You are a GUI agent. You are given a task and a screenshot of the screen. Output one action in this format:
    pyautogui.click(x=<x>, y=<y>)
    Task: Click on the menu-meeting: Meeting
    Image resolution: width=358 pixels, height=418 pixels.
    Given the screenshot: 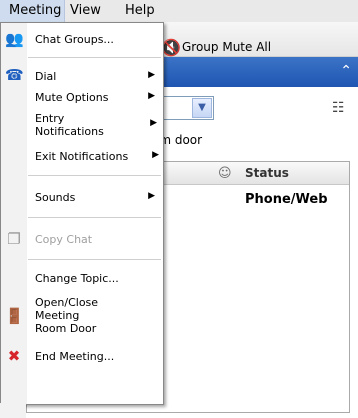 What is the action you would take?
    pyautogui.click(x=35, y=10)
    